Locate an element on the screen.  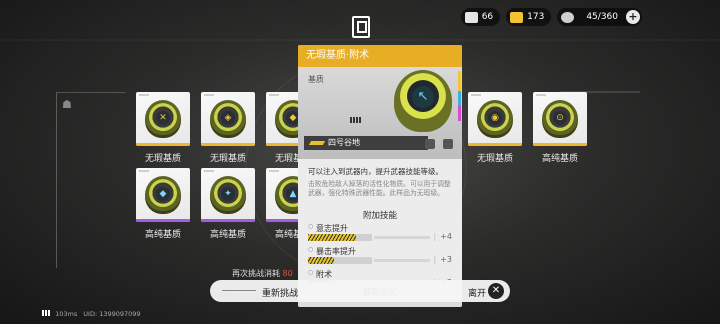
gadget-icon: ✕ is located at coordinates (163, 119).